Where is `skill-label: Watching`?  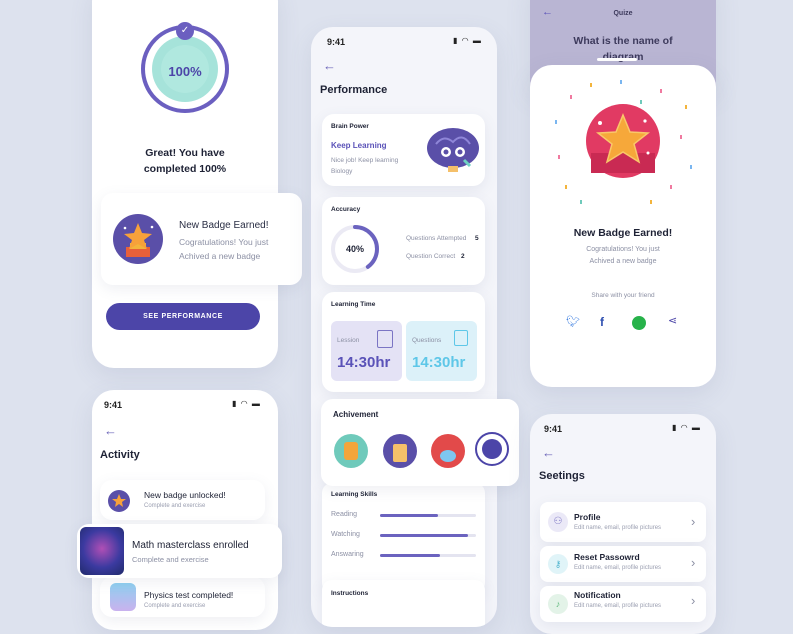 skill-label: Watching is located at coordinates (345, 534).